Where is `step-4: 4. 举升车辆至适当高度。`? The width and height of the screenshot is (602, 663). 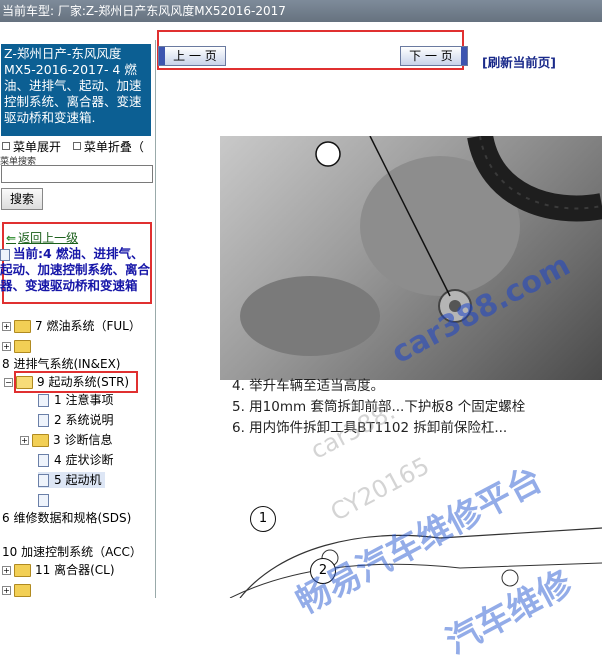
step-4: 4. 举升车辆至适当高度。 is located at coordinates (308, 386).